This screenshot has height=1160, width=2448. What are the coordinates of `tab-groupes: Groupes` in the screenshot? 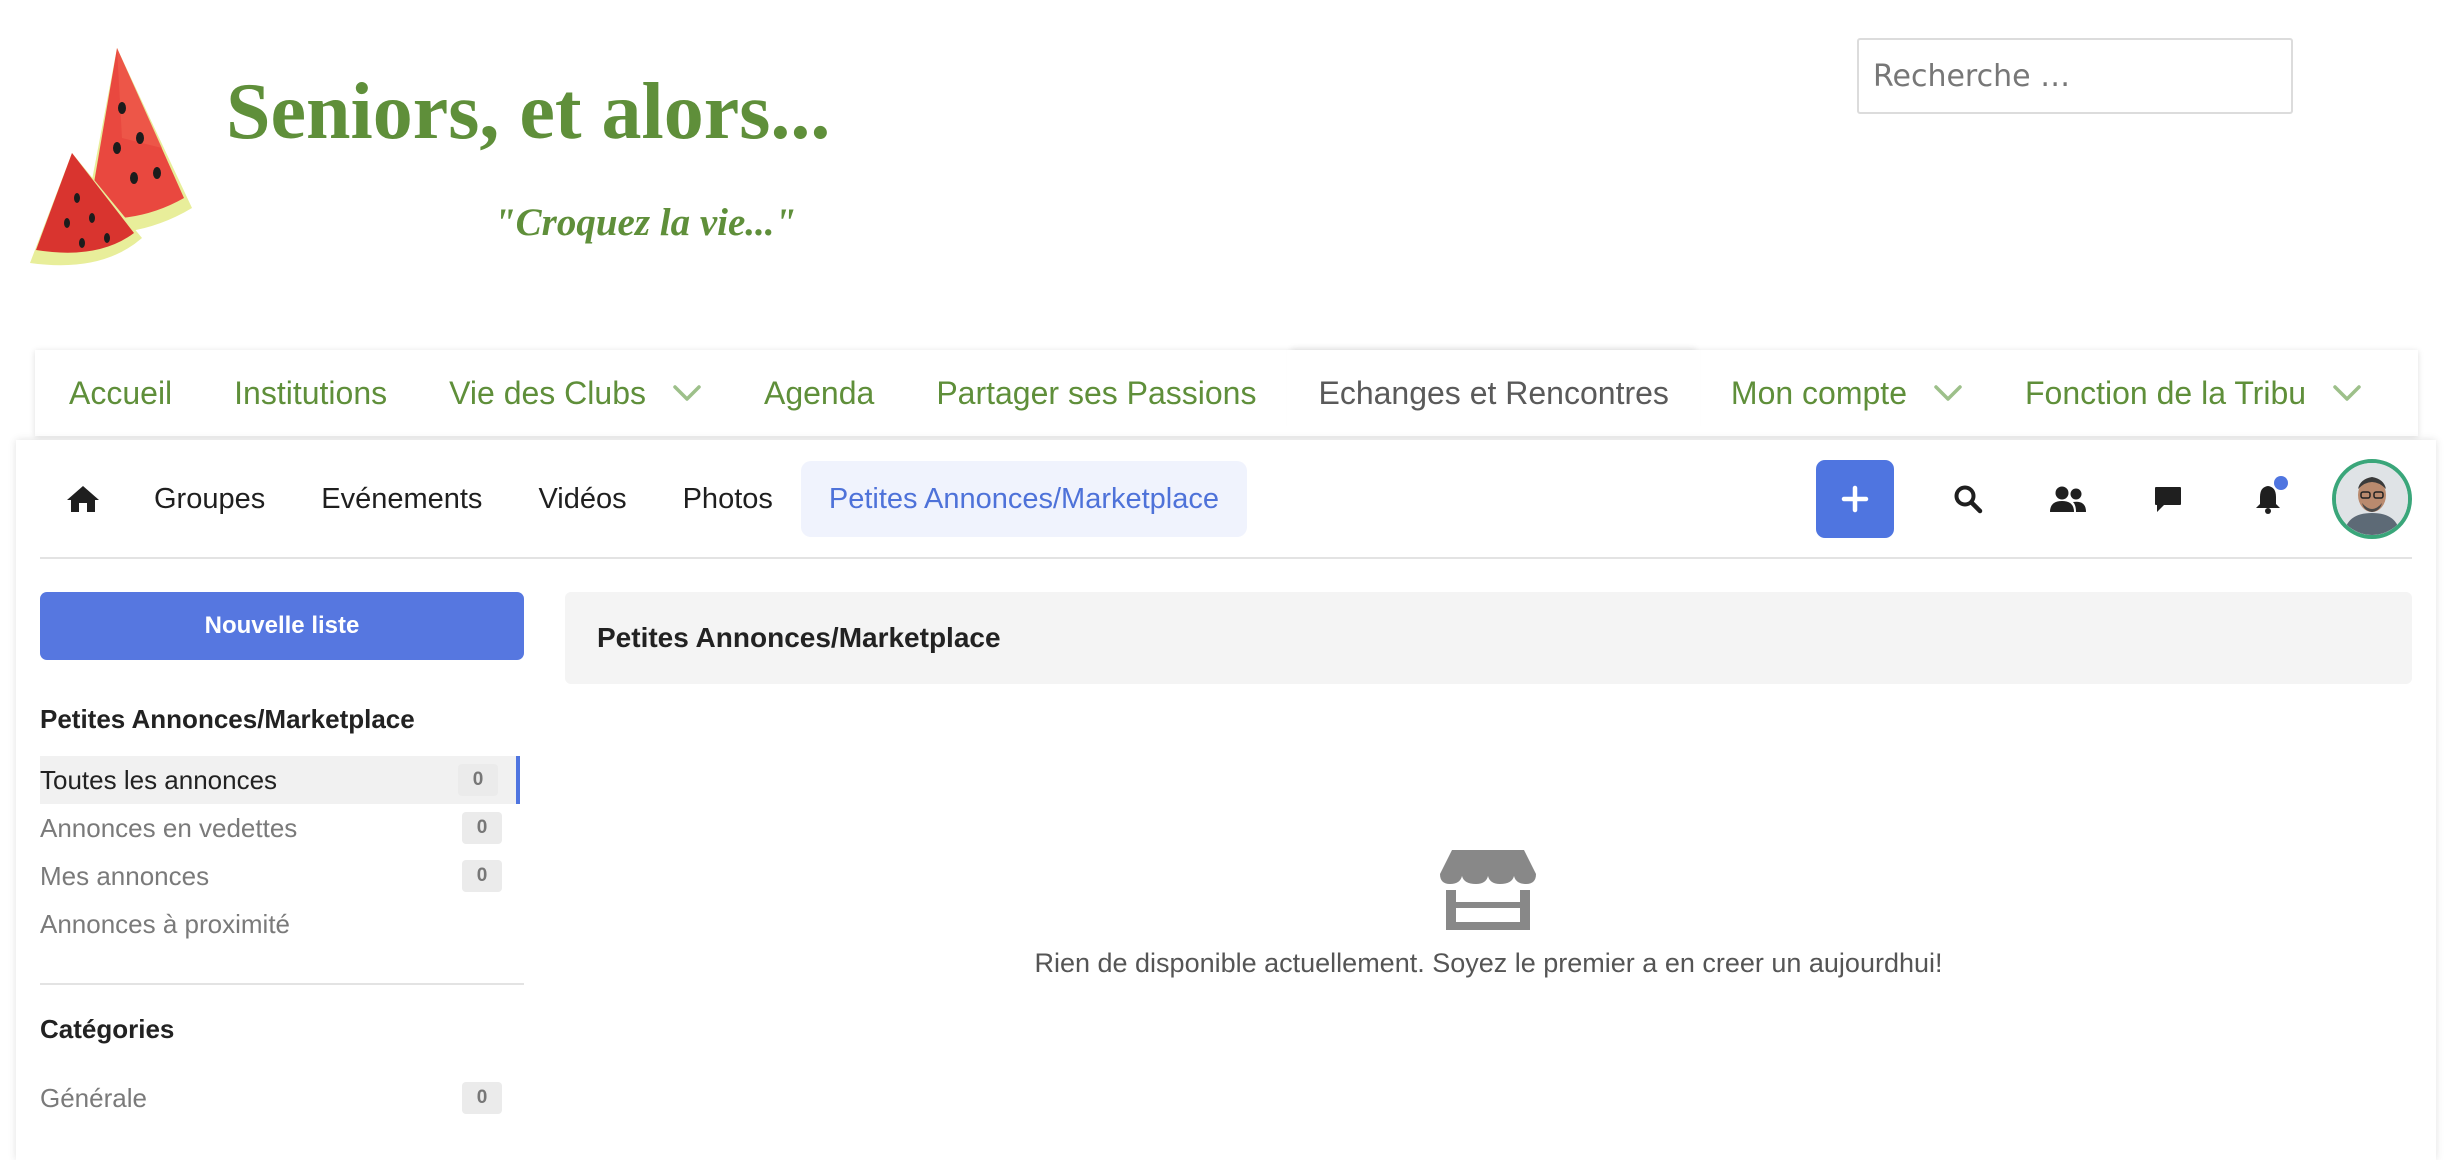 It's located at (209, 499).